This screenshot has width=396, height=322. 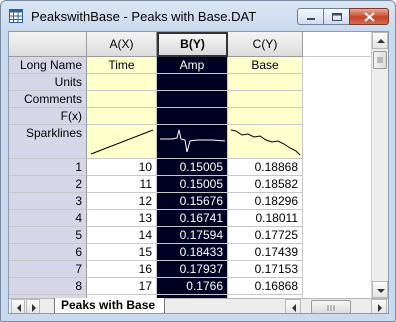 I want to click on row-number: 8, so click(x=48, y=286).